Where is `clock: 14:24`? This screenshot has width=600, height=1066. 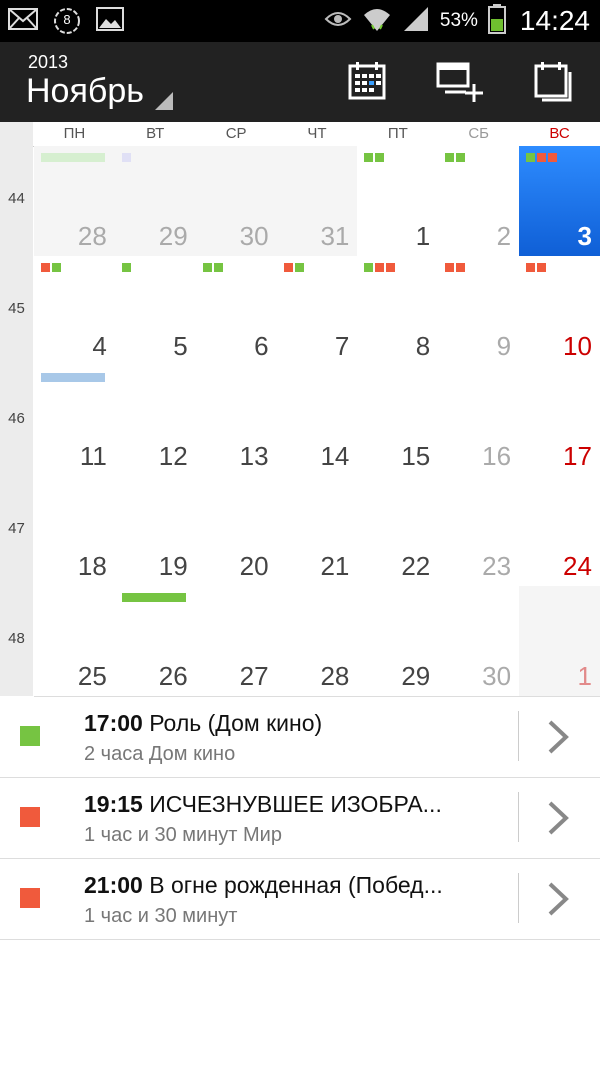 clock: 14:24 is located at coordinates (554, 20).